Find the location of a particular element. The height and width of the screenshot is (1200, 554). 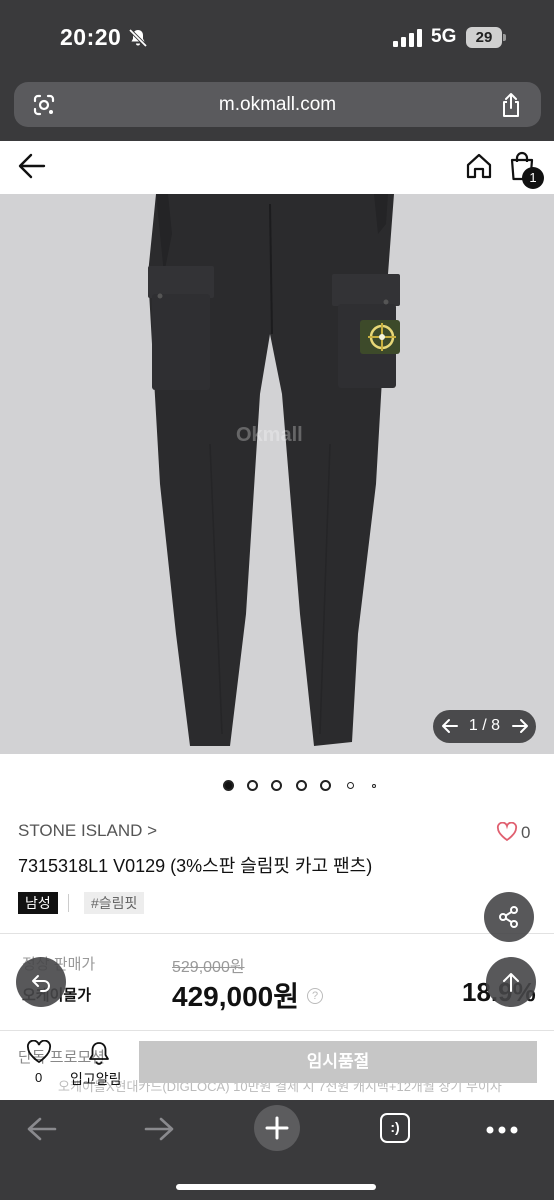

brand-link: STONE ISLAND > is located at coordinates (87, 831).